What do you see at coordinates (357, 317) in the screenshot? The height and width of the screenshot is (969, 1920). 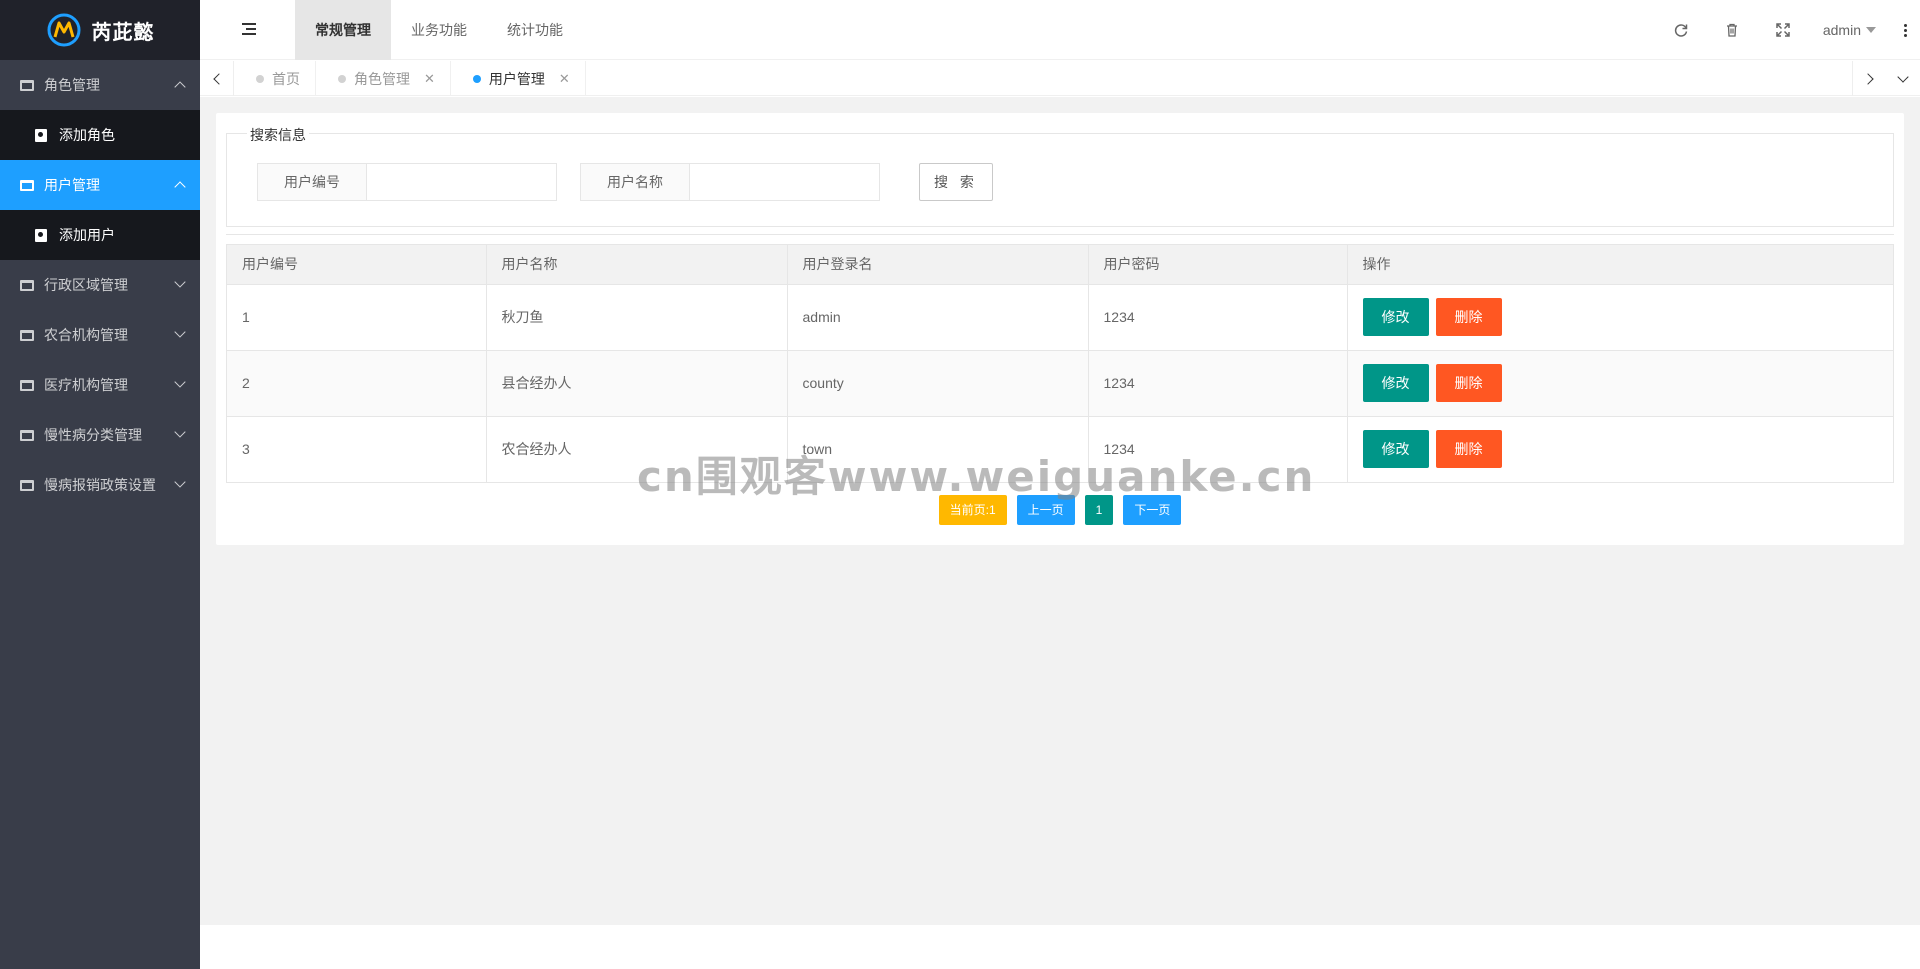 I see `cell-user-id: 1` at bounding box center [357, 317].